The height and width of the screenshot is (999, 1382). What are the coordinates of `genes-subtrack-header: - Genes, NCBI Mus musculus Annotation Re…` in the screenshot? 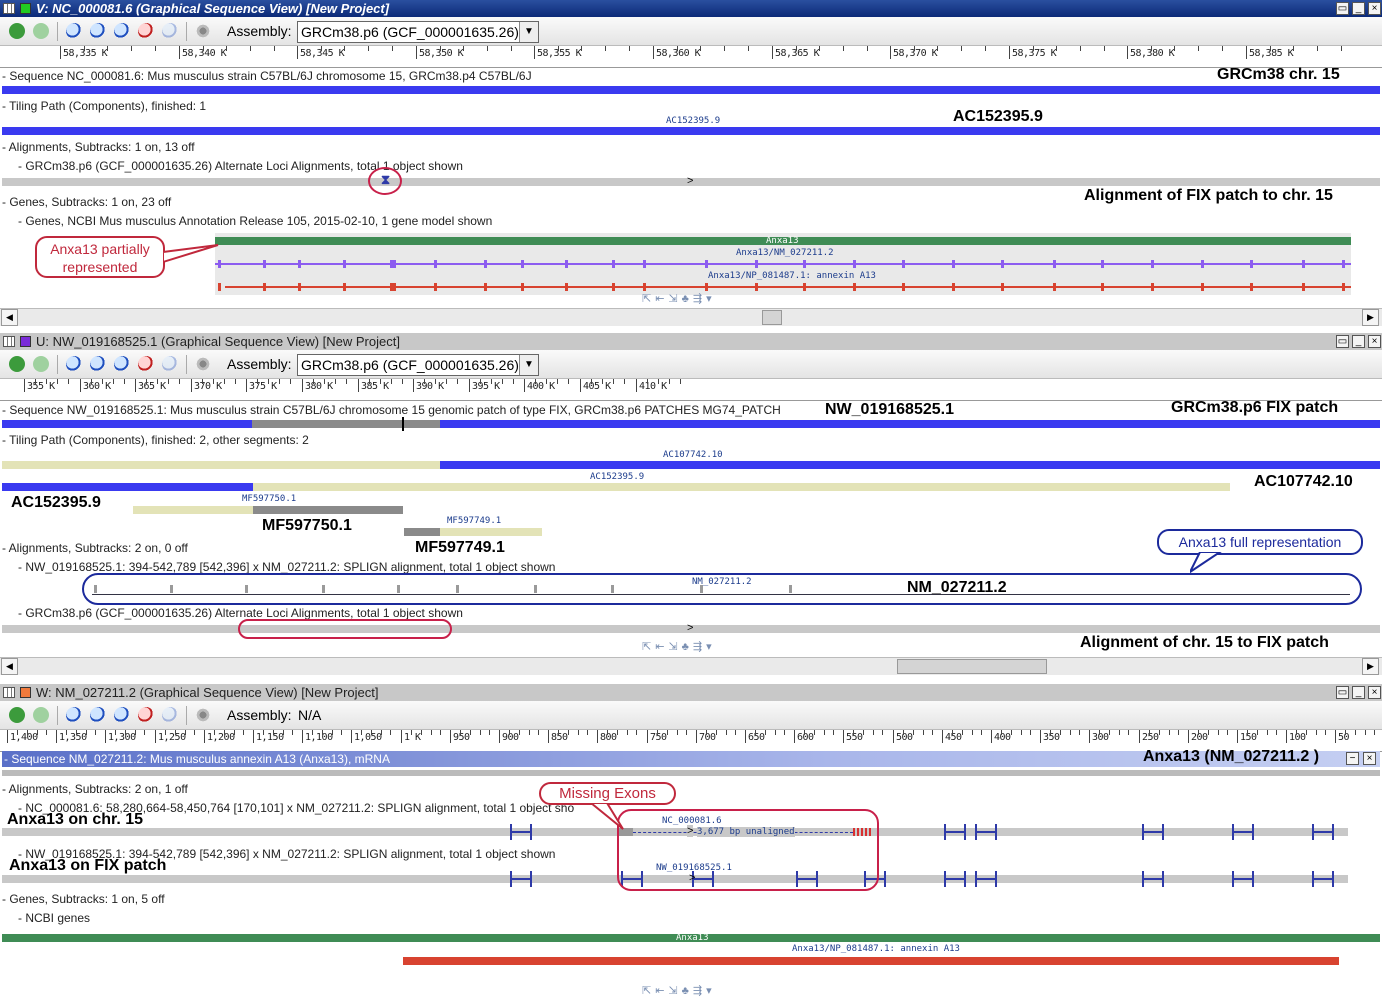 It's located at (255, 221).